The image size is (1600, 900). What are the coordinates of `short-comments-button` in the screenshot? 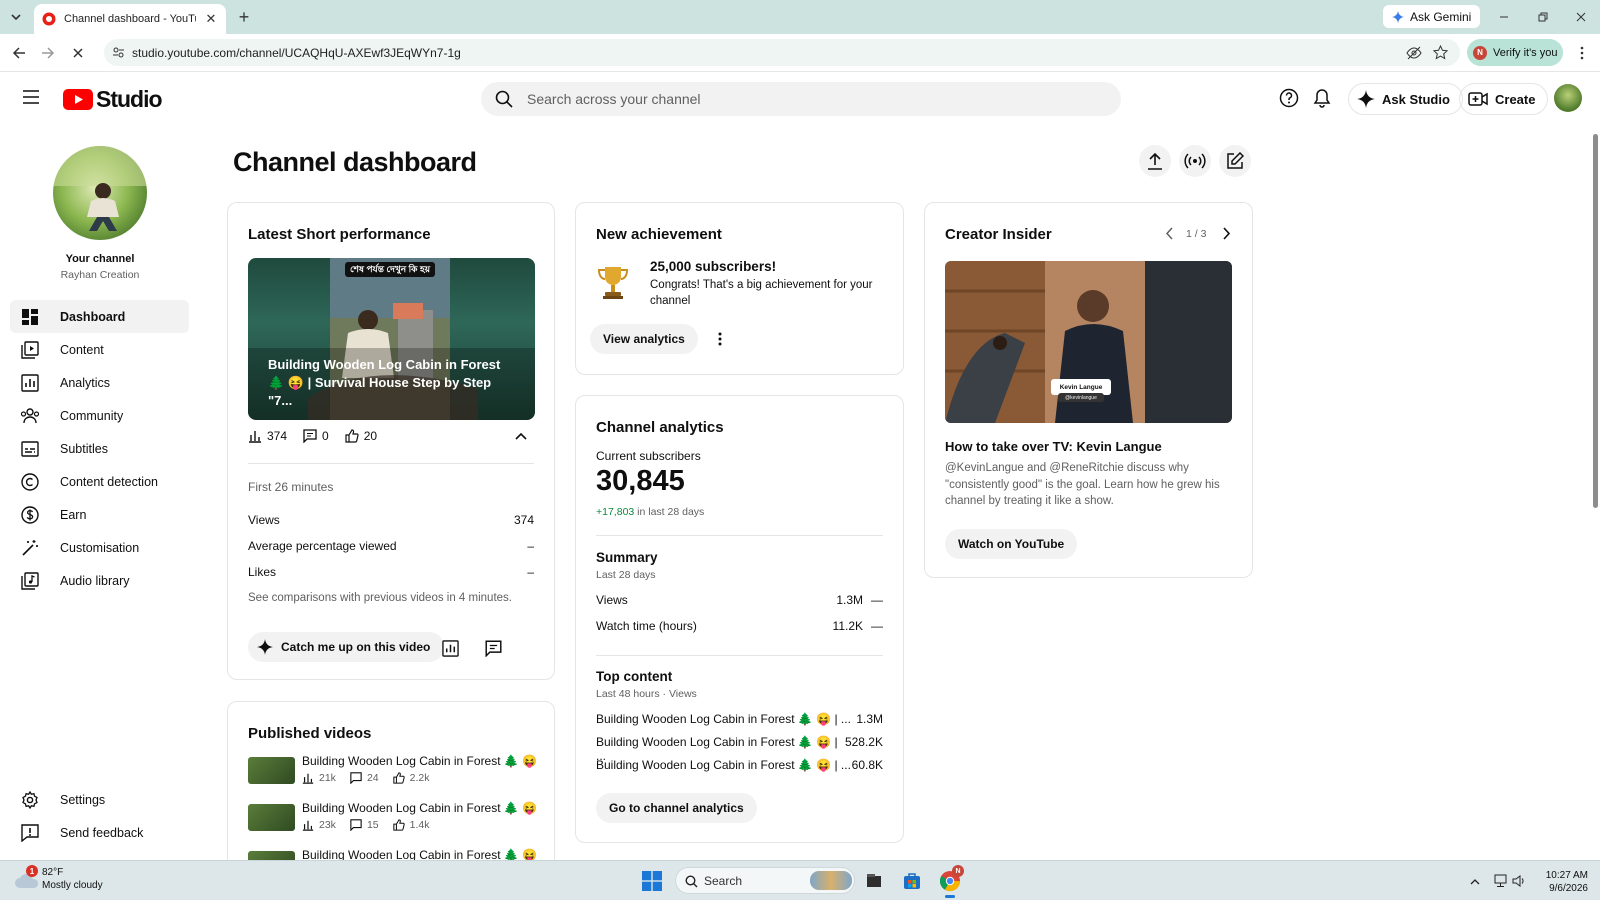 It's located at (493, 648).